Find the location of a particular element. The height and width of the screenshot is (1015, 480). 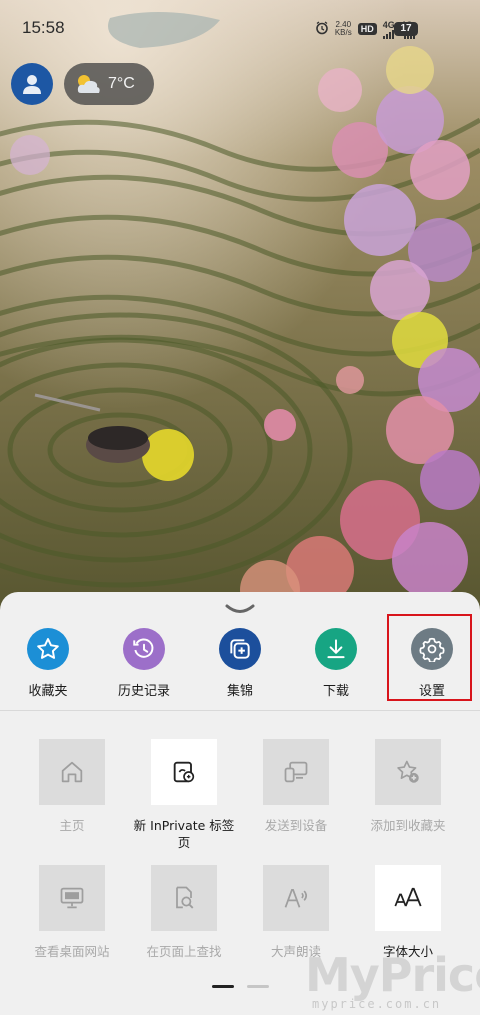

downloads-label: 下载 is located at coordinates (335, 691).